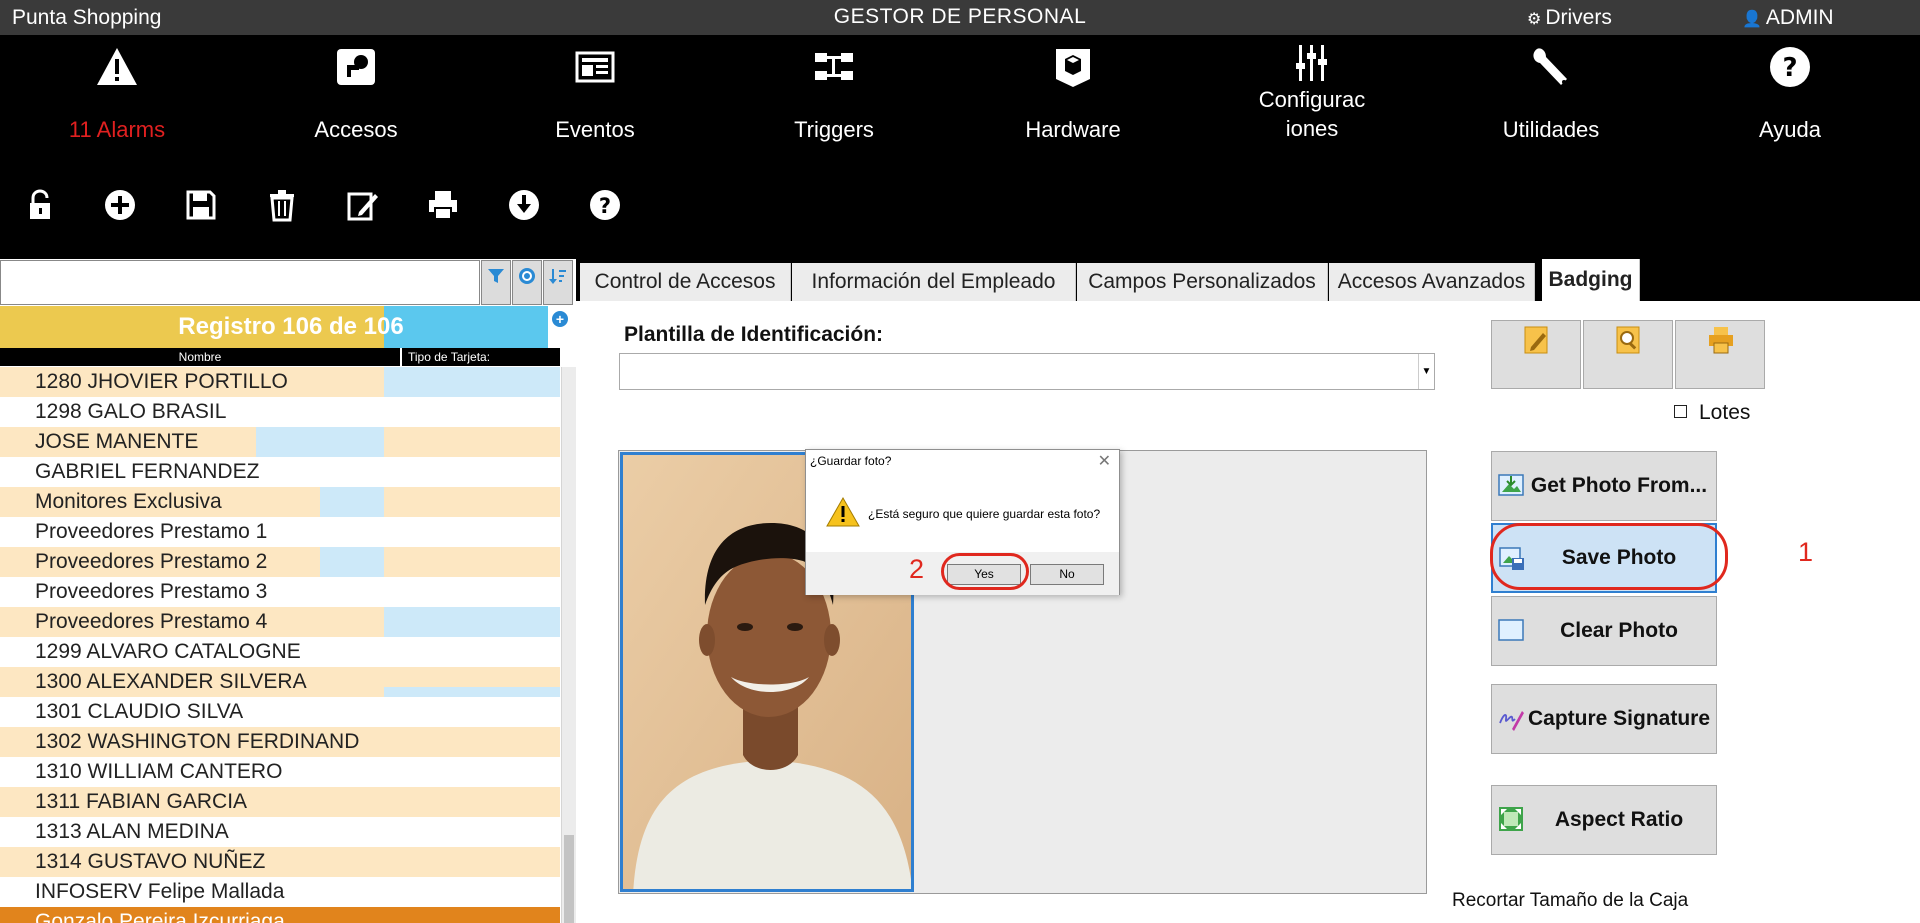  I want to click on drivers-label: Drivers, so click(1578, 17).